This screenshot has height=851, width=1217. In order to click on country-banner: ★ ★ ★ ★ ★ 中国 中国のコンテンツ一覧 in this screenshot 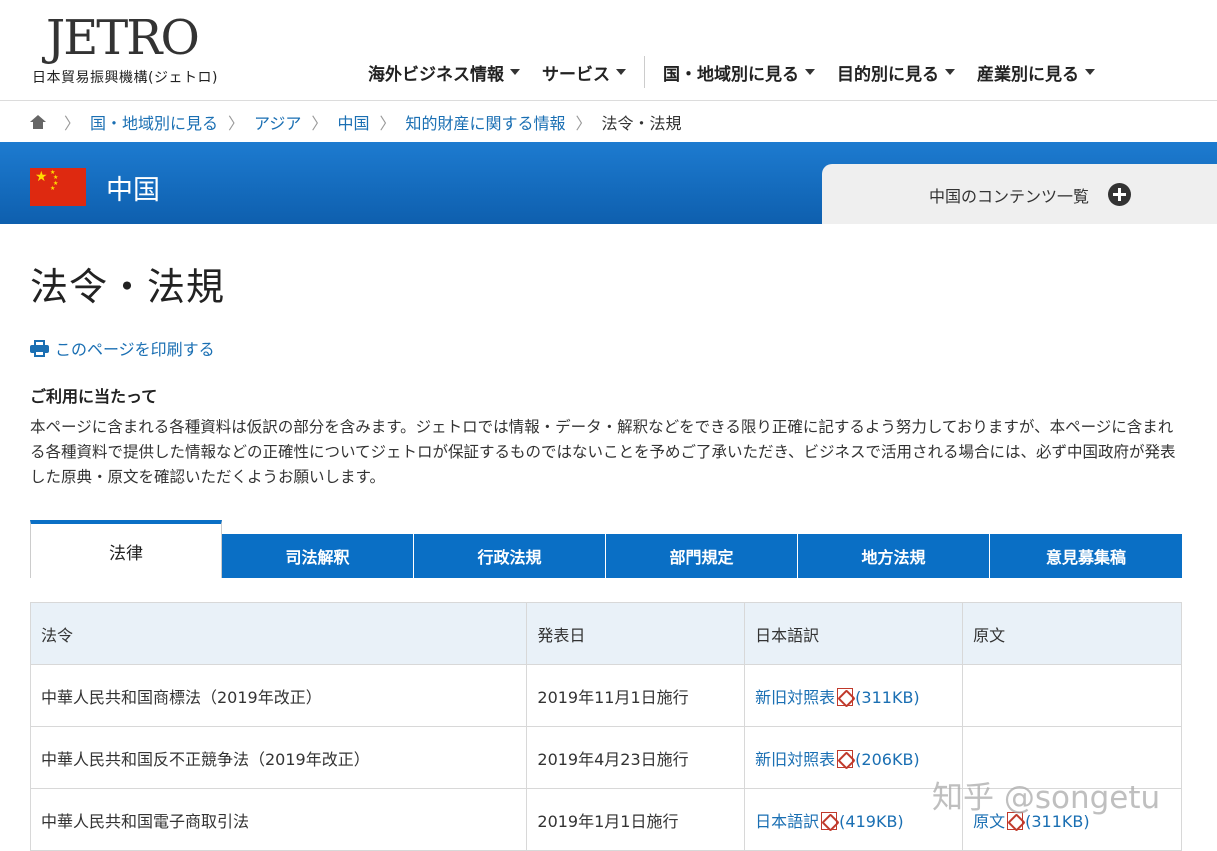, I will do `click(608, 183)`.